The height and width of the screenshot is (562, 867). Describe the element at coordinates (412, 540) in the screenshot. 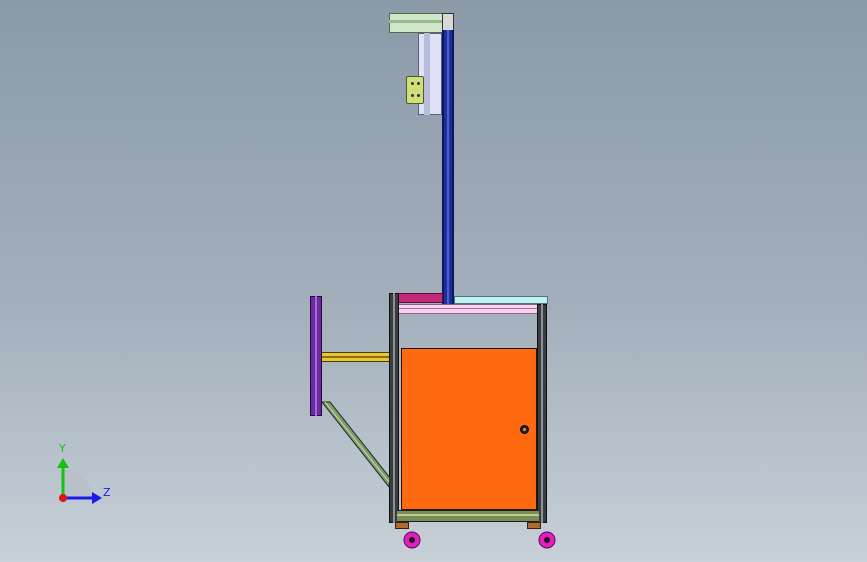

I see `left-wheel` at that location.